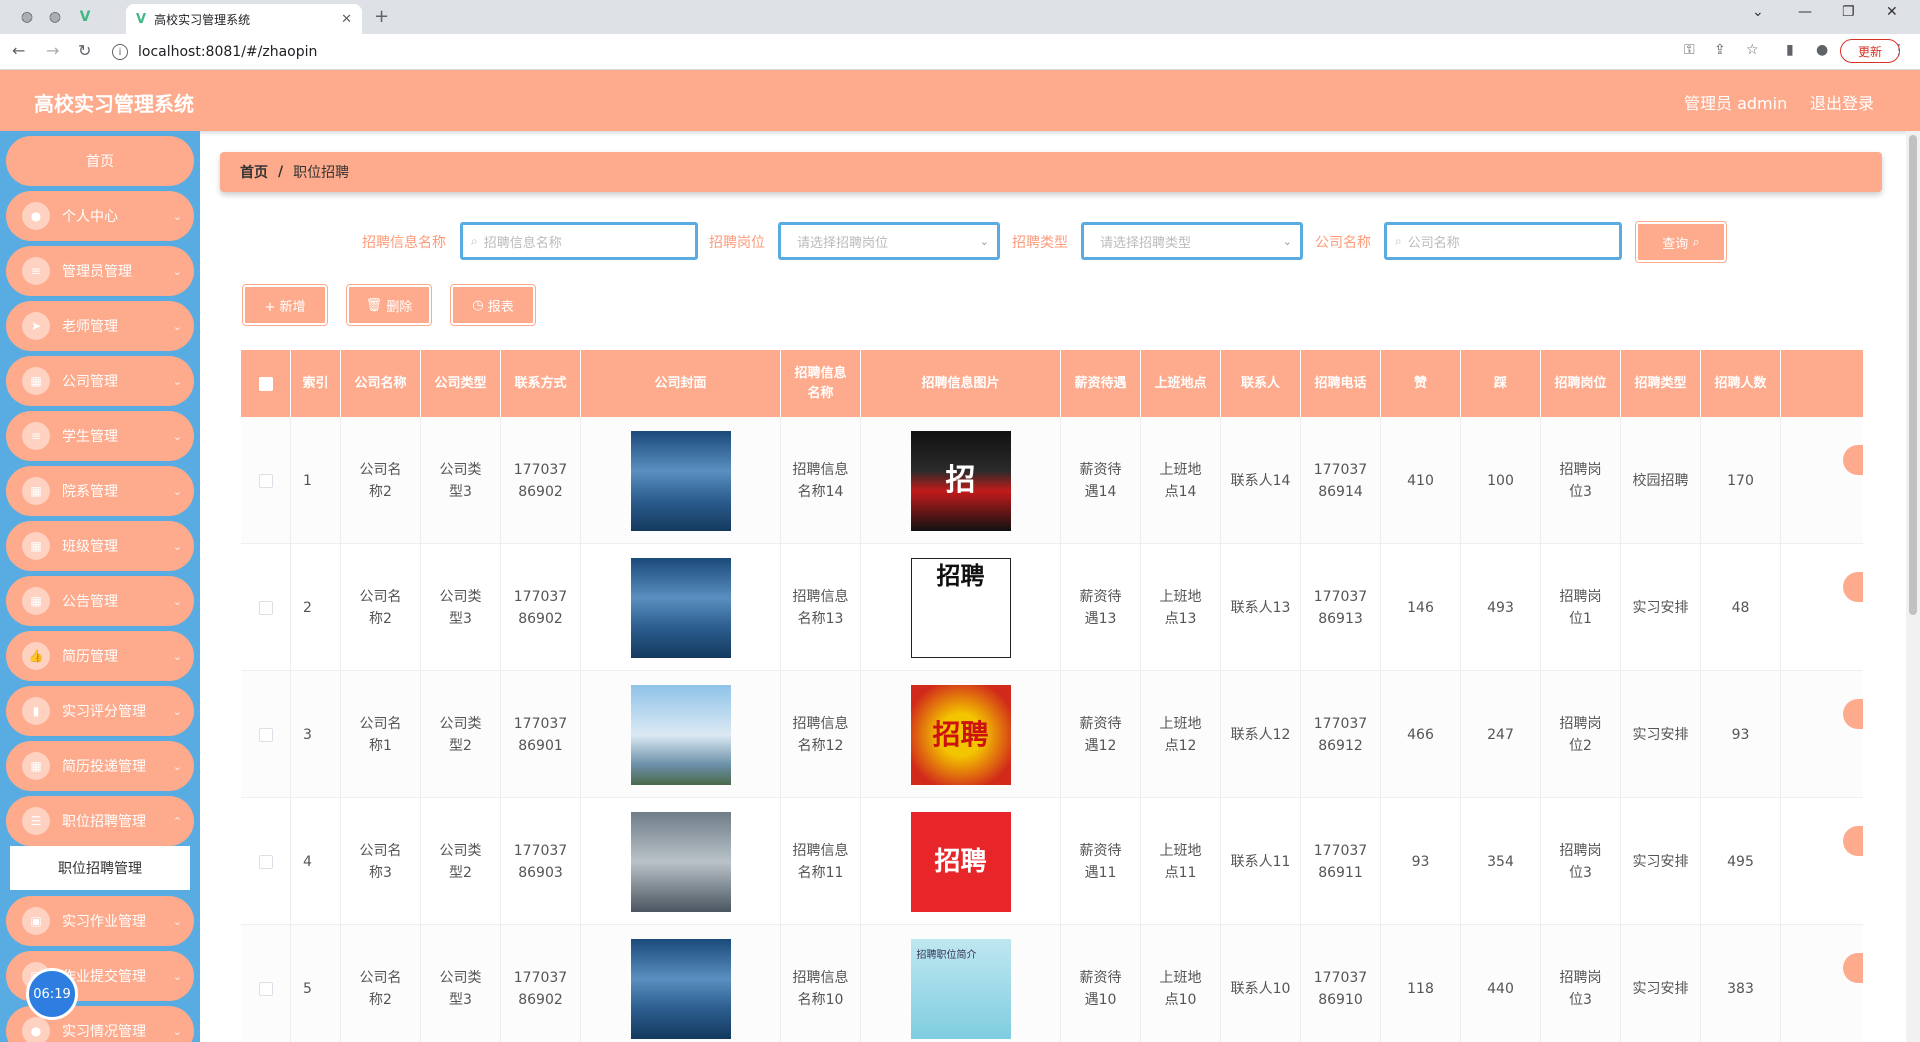 The height and width of the screenshot is (1042, 1920). What do you see at coordinates (100, 271) in the screenshot?
I see `sidebar-item-admin: ≡ 管理员管理 ⌄` at bounding box center [100, 271].